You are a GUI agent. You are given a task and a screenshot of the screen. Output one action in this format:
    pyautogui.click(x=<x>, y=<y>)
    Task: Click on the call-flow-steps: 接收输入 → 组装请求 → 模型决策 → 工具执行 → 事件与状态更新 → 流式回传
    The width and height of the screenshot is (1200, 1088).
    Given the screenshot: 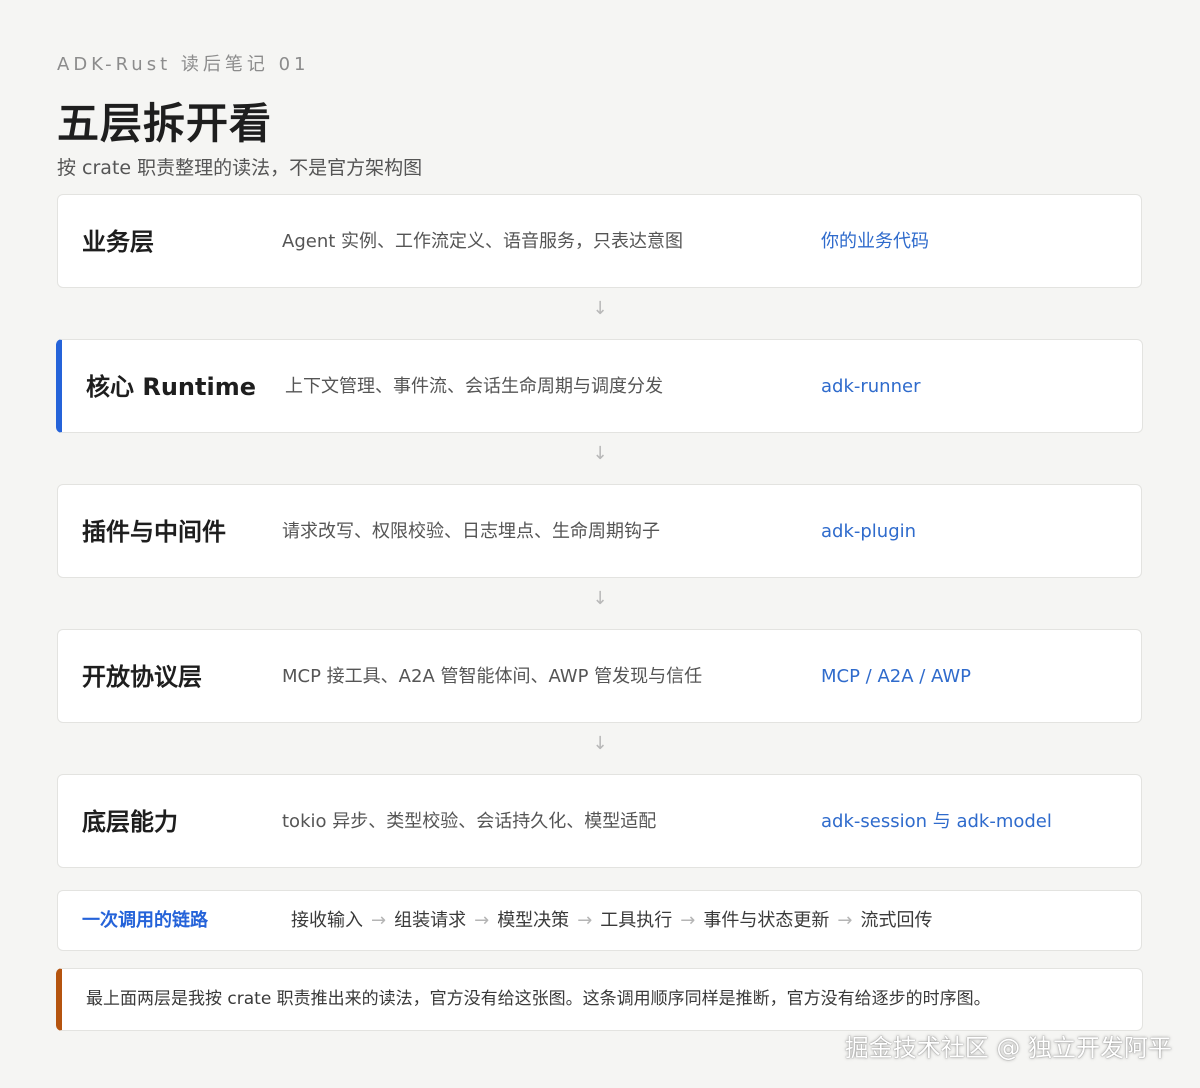 What is the action you would take?
    pyautogui.click(x=611, y=920)
    